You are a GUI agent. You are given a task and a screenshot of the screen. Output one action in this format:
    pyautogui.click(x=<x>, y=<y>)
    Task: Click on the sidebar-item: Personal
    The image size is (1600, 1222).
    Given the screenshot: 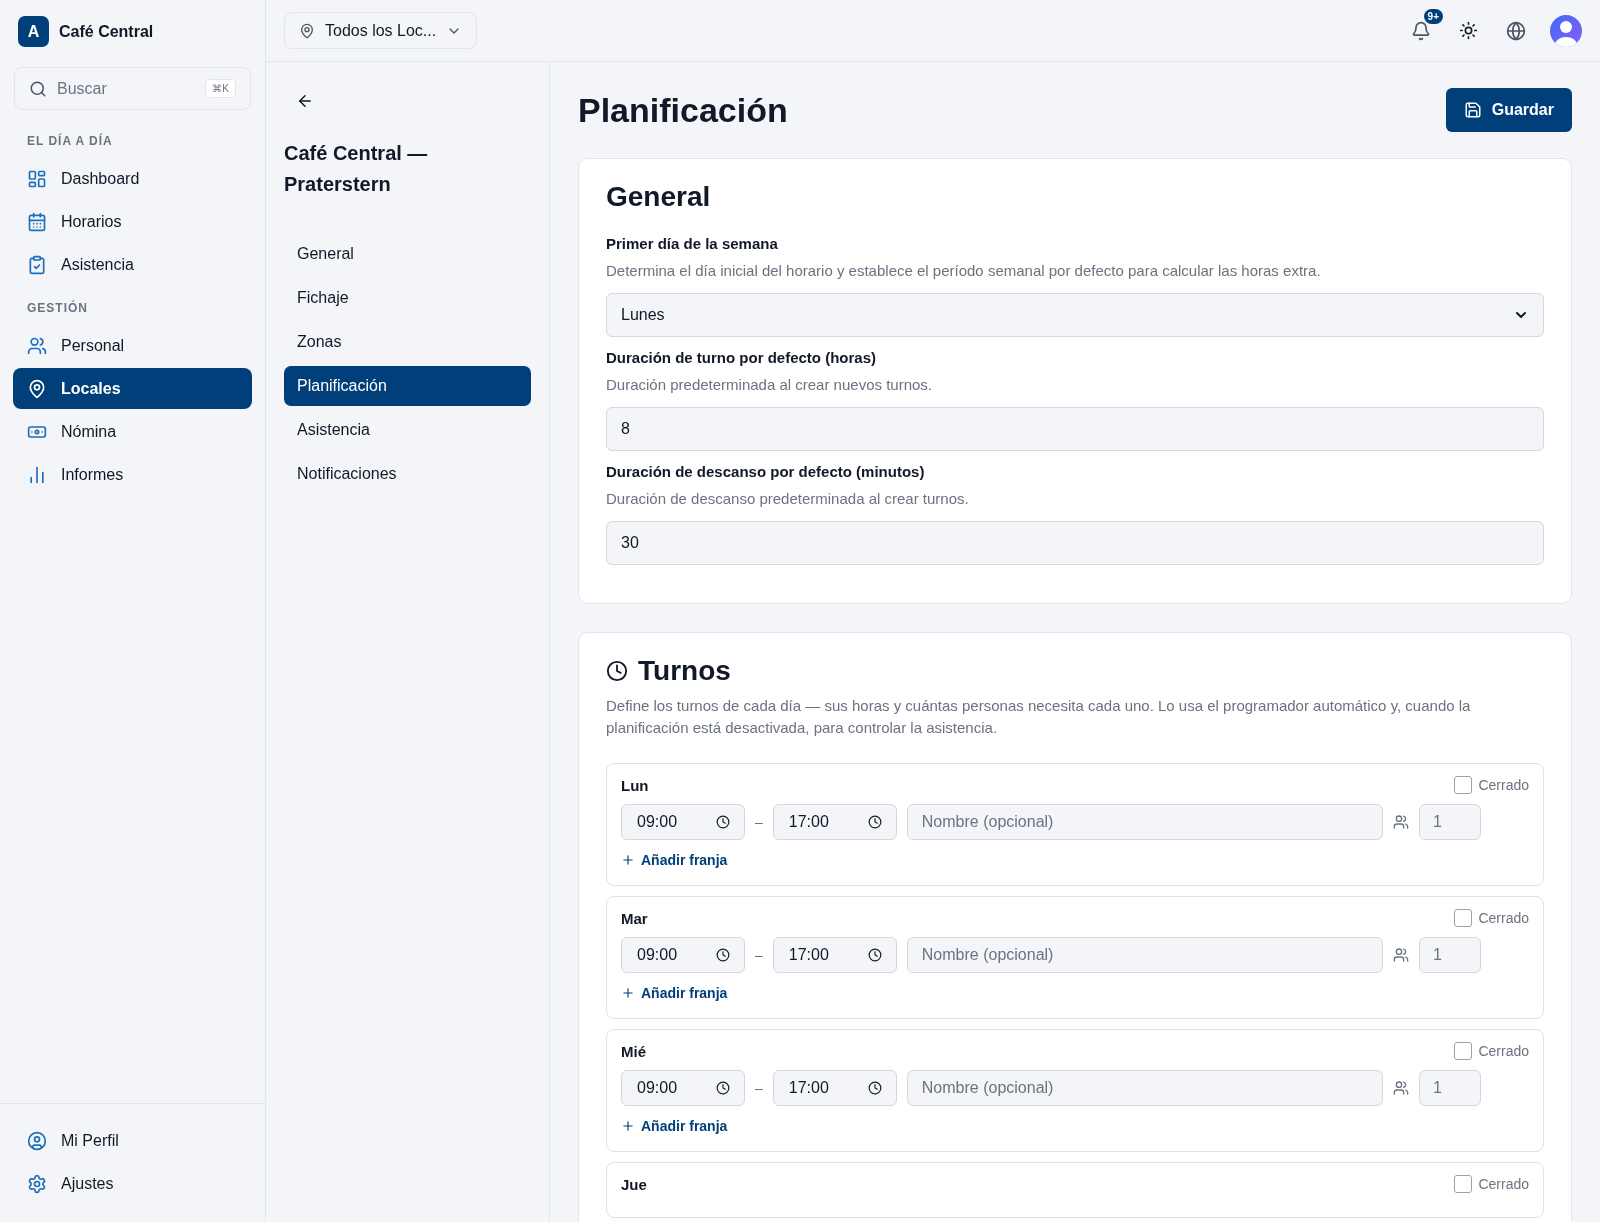 What is the action you would take?
    pyautogui.click(x=132, y=345)
    